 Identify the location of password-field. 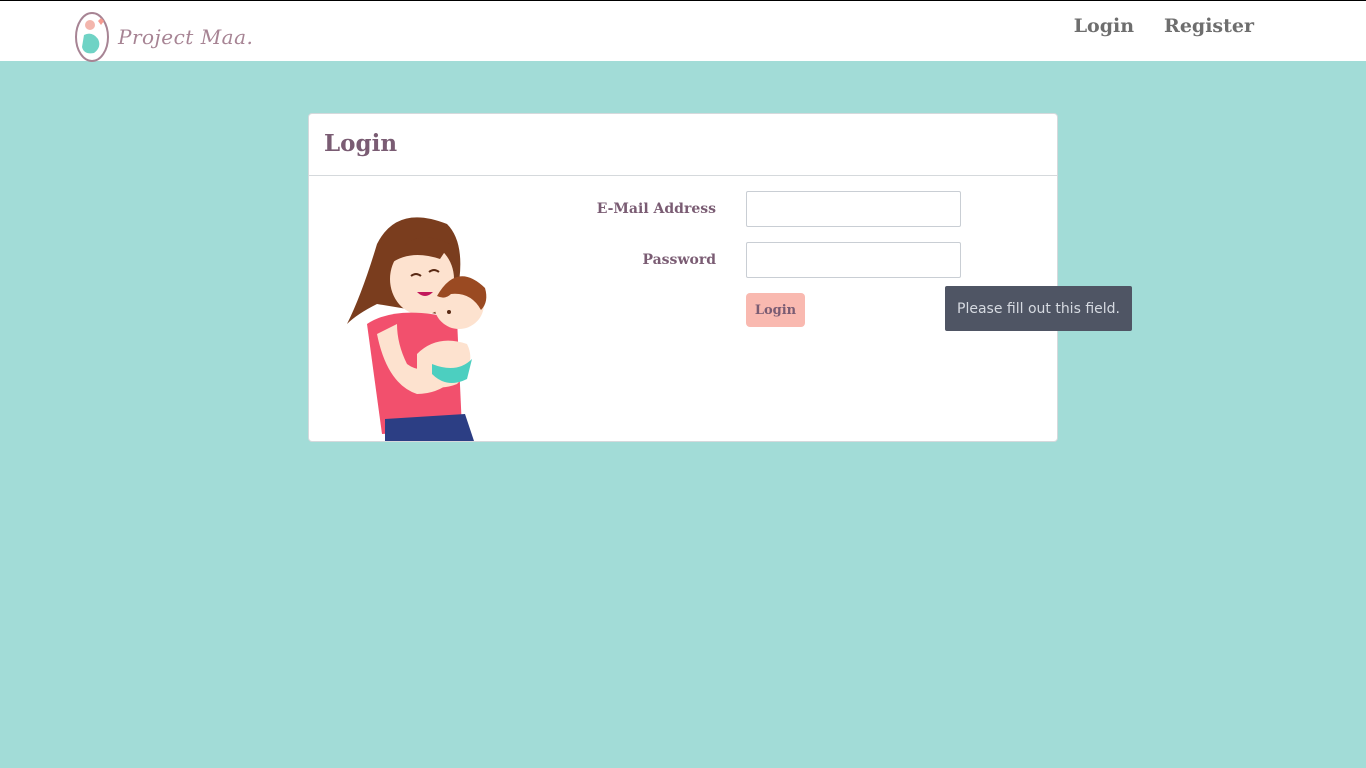
(853, 260).